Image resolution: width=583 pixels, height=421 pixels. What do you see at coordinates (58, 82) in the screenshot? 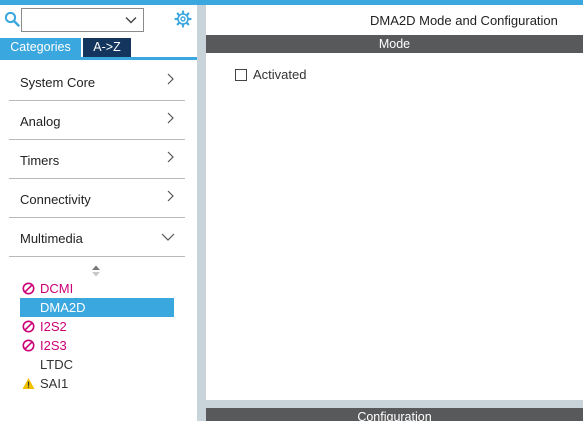
I see `category-label: System Core` at bounding box center [58, 82].